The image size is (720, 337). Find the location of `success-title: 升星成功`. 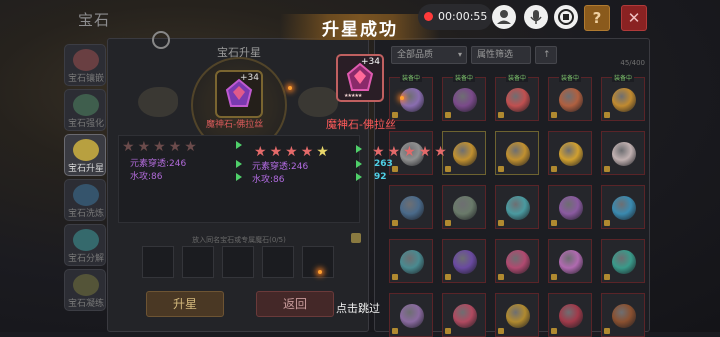

success-title: 升星成功 is located at coordinates (360, 30).